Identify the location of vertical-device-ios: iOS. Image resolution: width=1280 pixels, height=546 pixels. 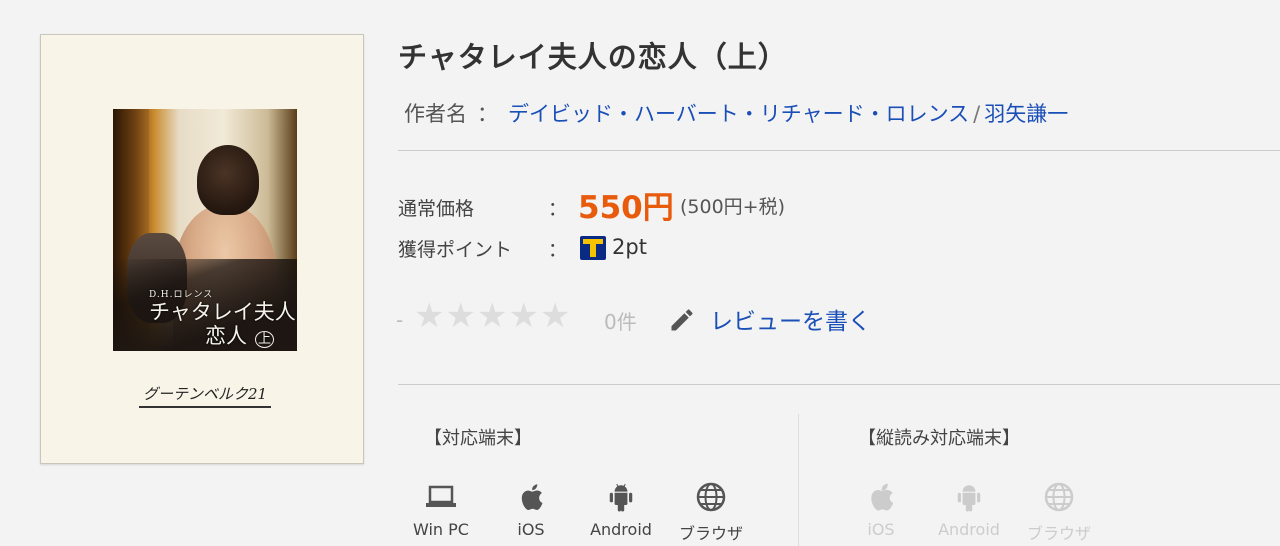
(881, 508).